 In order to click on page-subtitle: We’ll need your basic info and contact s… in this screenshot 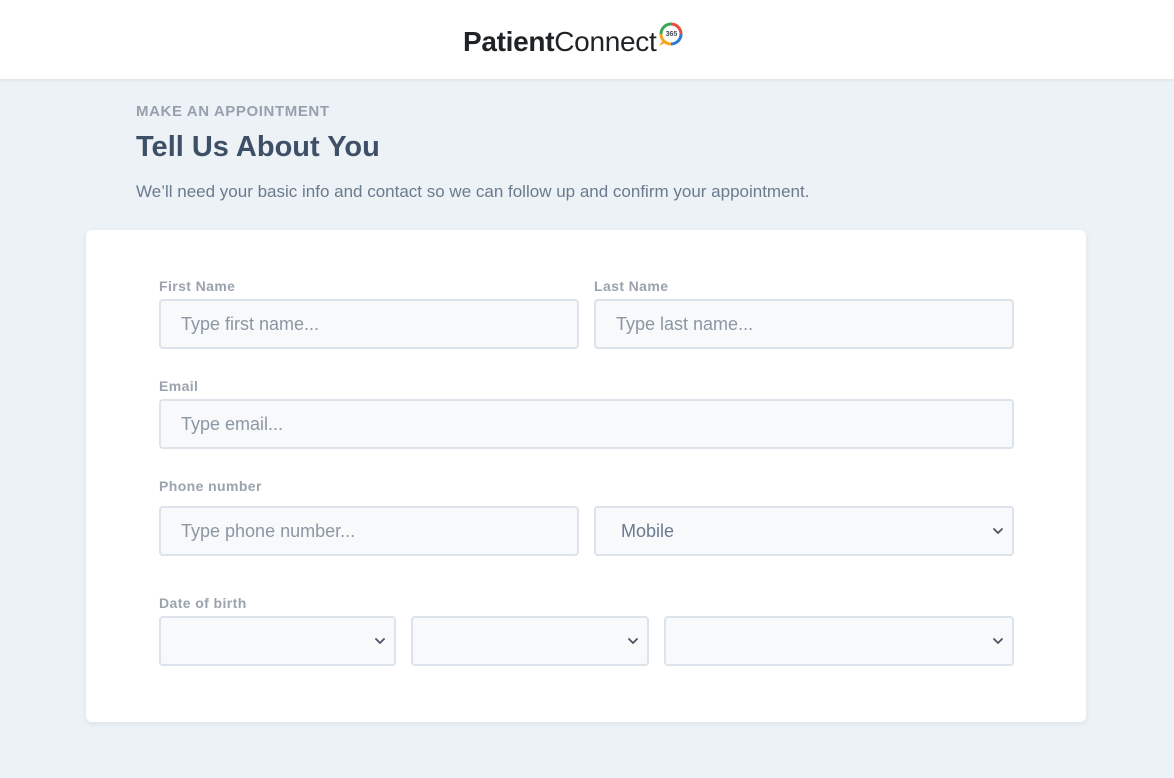, I will do `click(473, 191)`.